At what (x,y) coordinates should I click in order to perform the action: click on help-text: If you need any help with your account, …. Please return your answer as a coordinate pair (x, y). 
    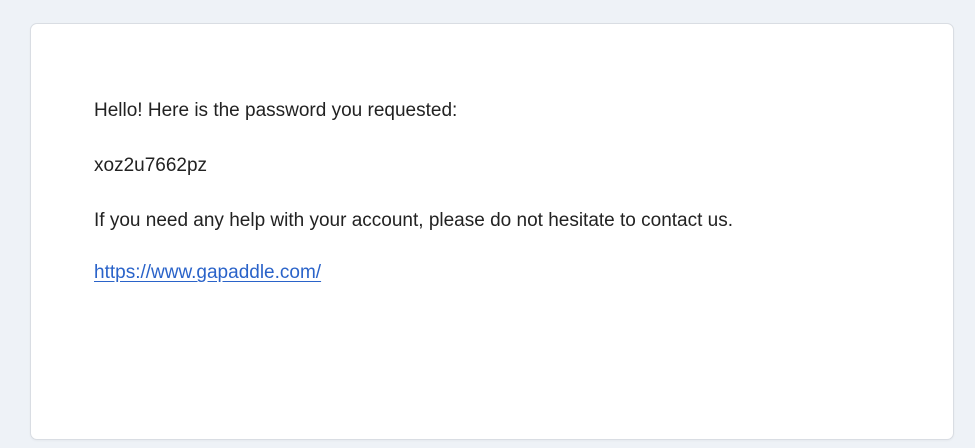
    Looking at the image, I should click on (414, 220).